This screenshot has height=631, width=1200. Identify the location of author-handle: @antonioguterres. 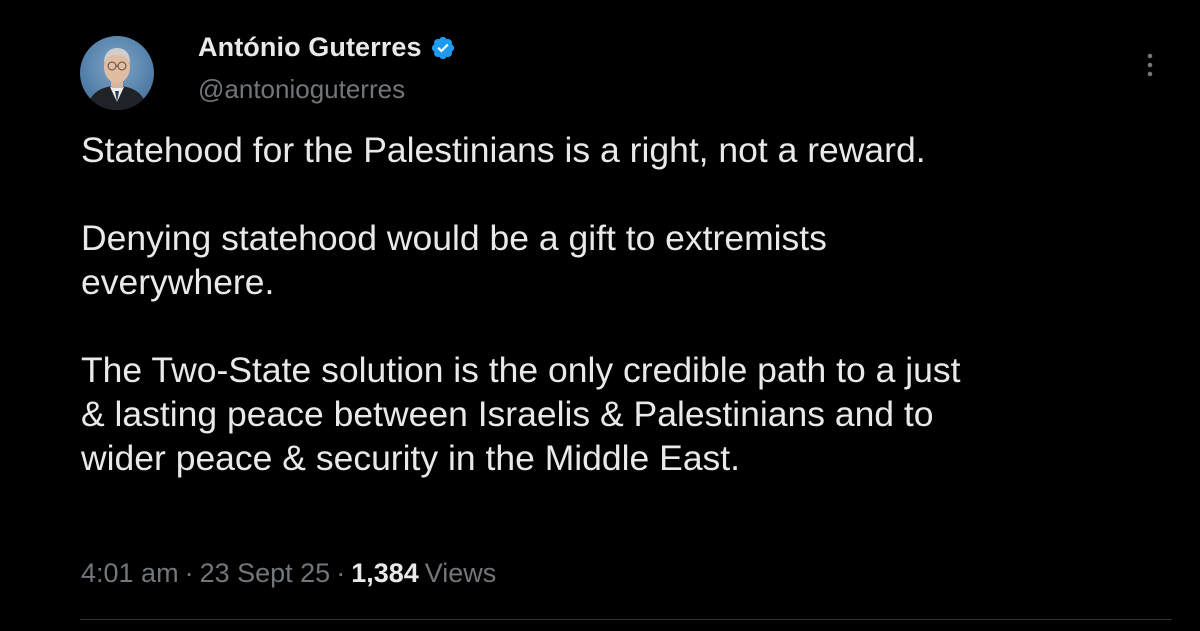
(301, 89).